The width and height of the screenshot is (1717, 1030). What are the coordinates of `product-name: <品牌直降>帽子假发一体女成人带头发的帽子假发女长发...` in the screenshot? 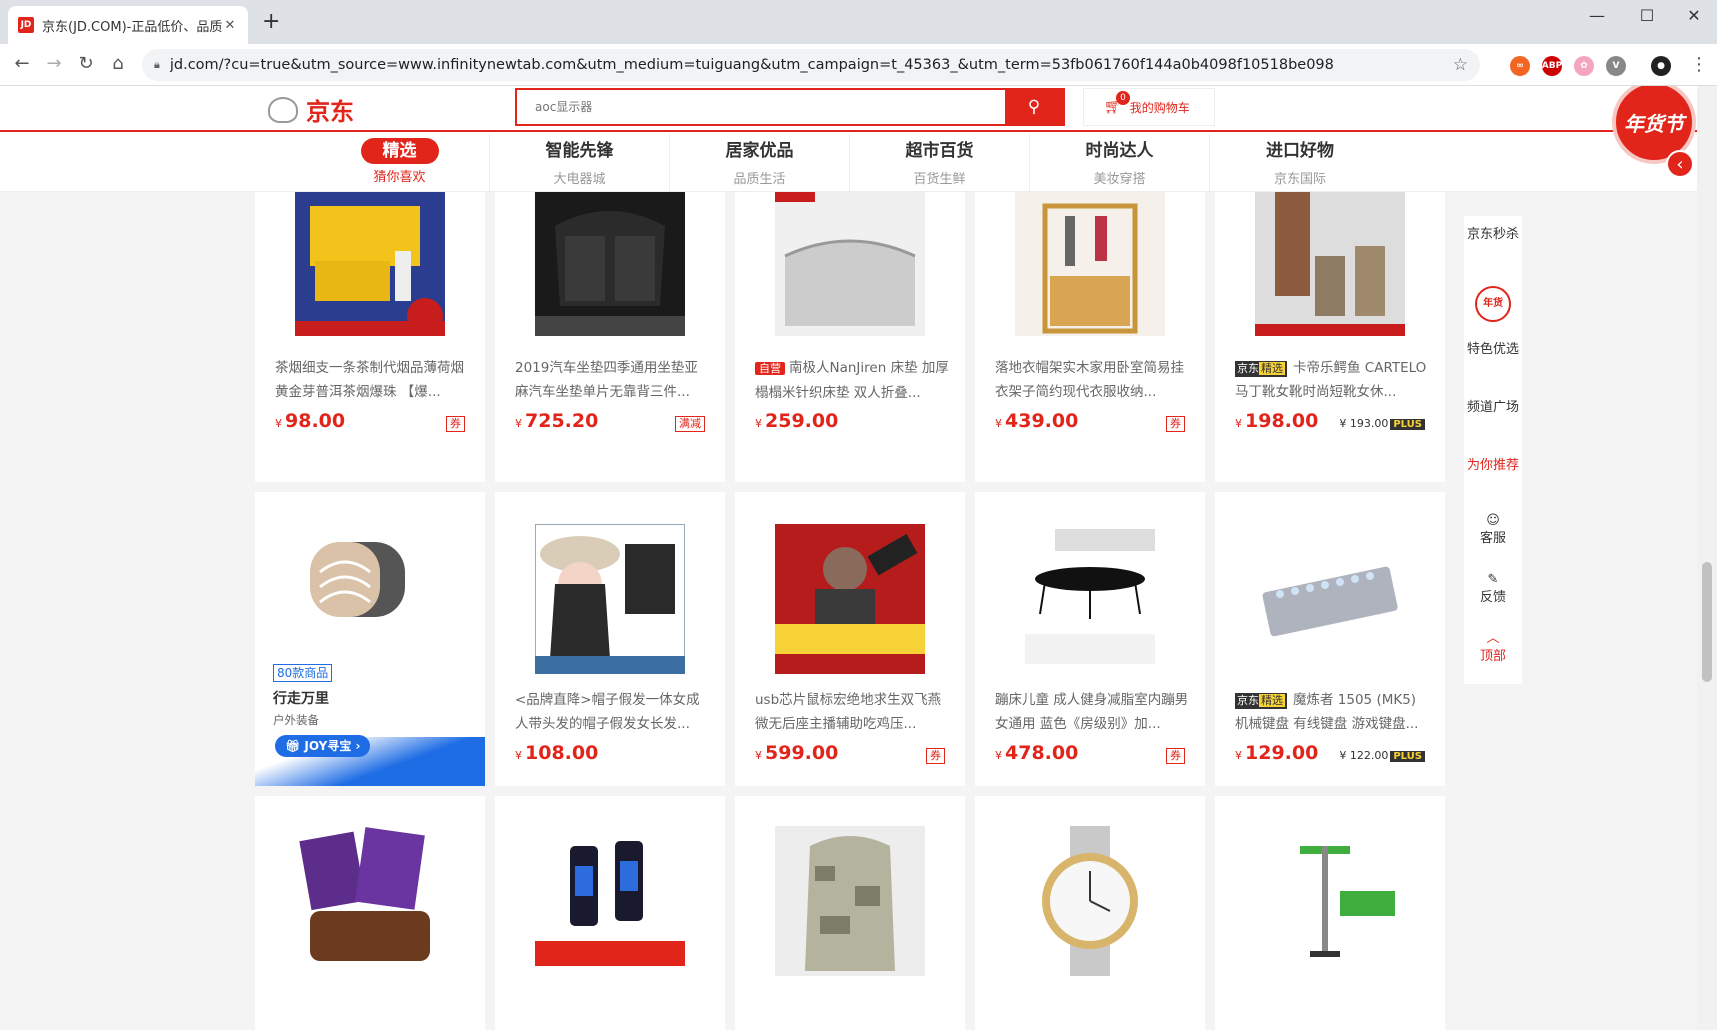 It's located at (612, 712).